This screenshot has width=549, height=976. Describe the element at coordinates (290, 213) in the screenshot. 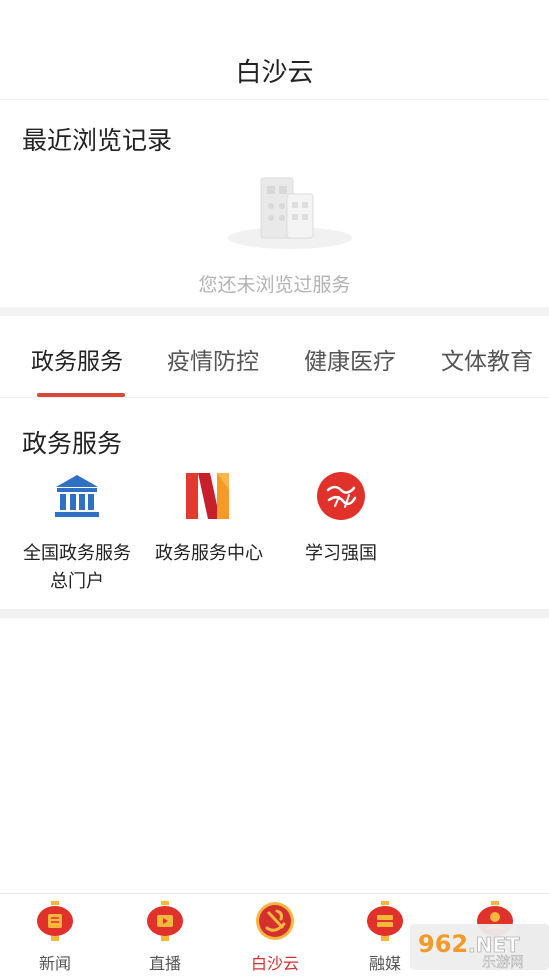

I see `empty-buildings-icon` at that location.